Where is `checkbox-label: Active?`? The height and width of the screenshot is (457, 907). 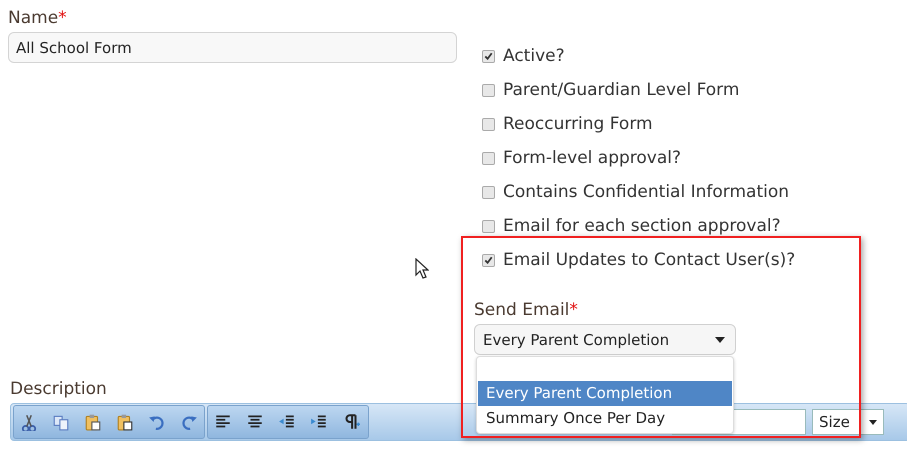
checkbox-label: Active? is located at coordinates (534, 56).